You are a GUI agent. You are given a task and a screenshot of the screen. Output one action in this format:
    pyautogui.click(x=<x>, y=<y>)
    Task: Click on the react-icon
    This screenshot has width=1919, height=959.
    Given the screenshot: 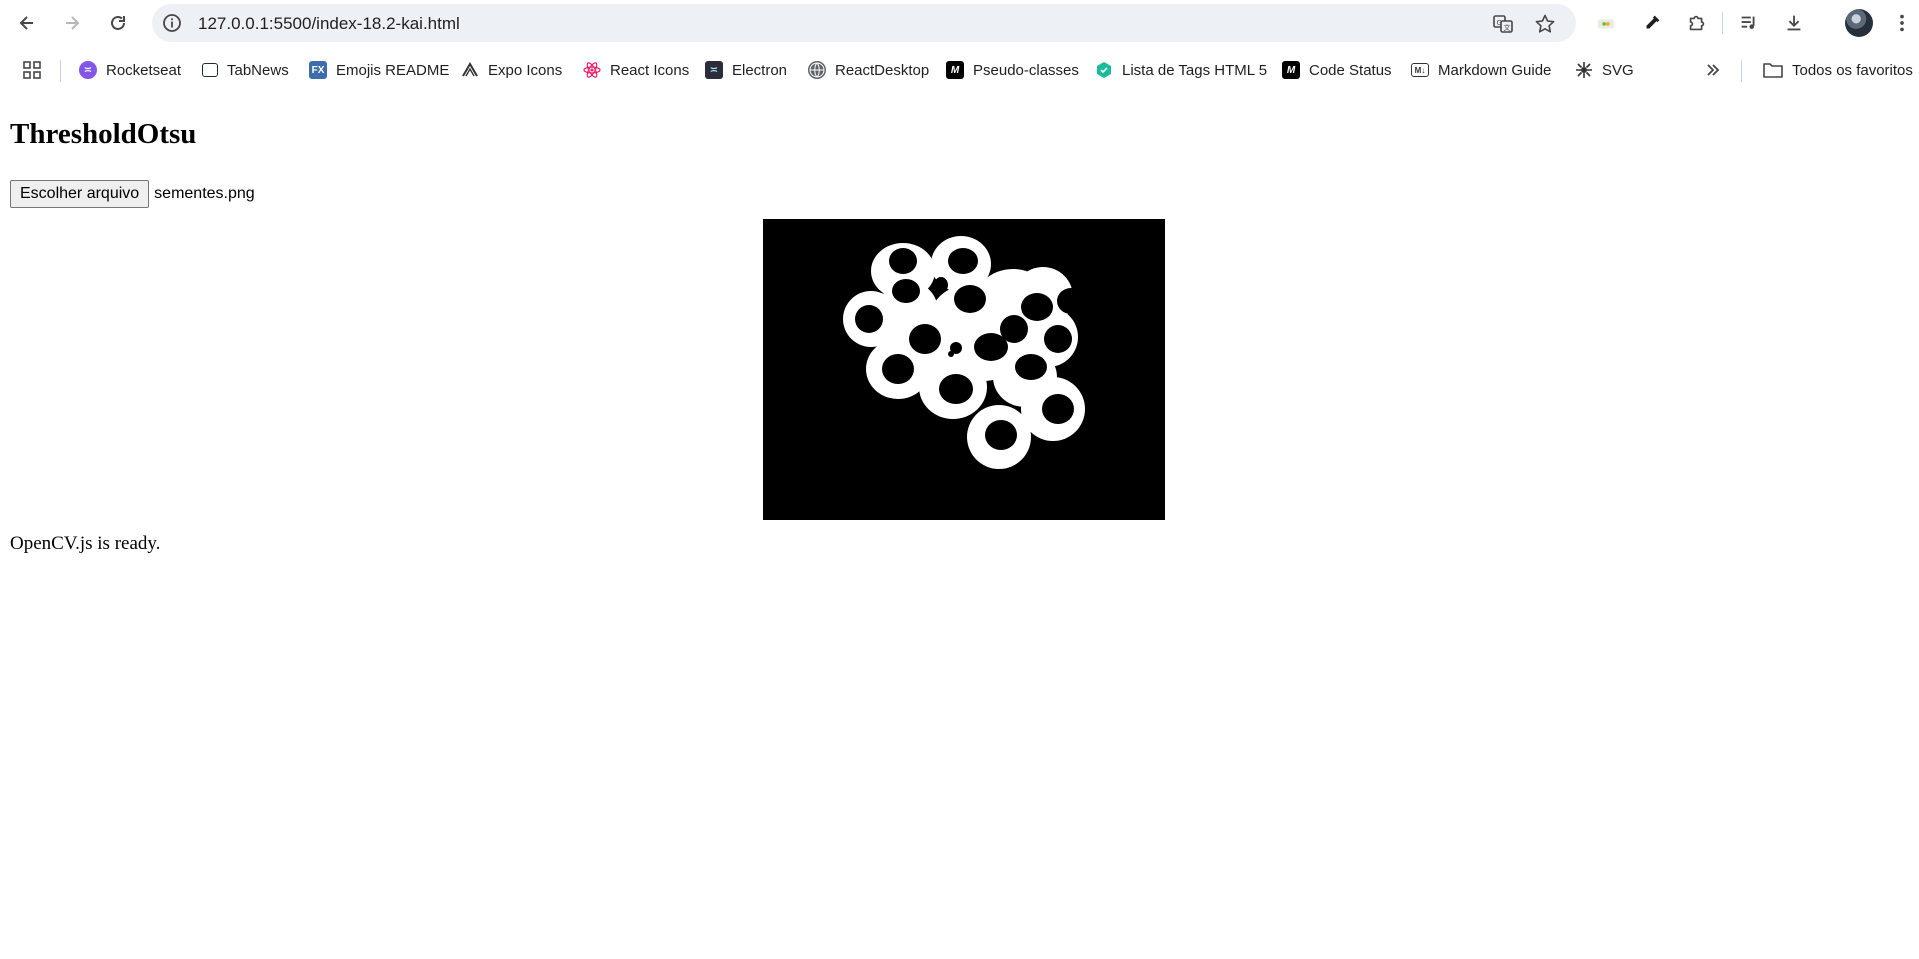 What is the action you would take?
    pyautogui.click(x=592, y=70)
    